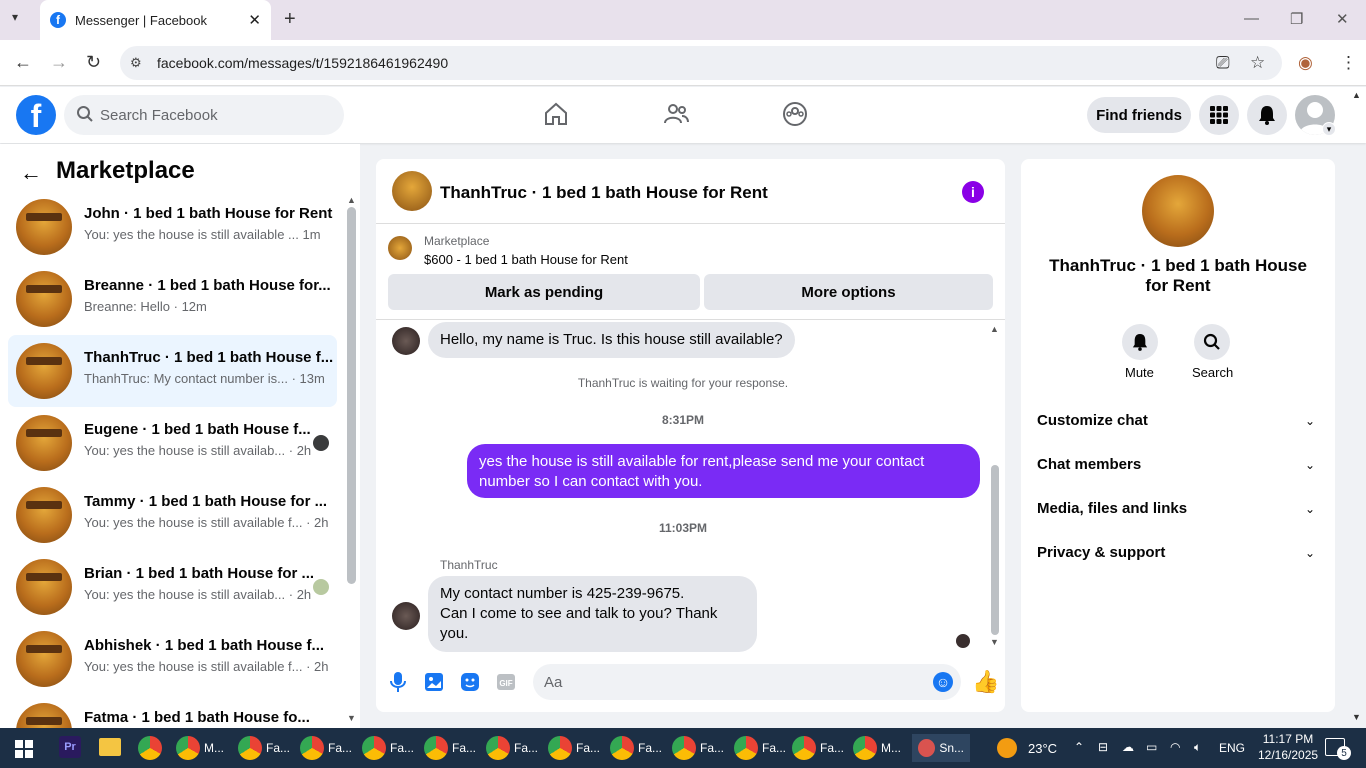 Image resolution: width=1366 pixels, height=768 pixels. I want to click on back-arrow-icon: ←, so click(31, 173).